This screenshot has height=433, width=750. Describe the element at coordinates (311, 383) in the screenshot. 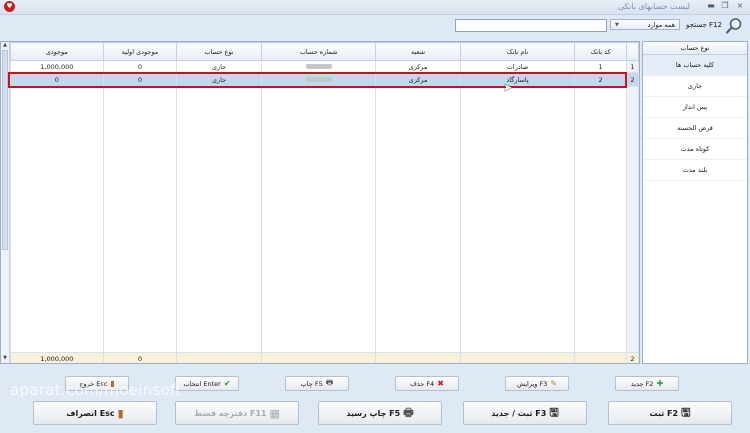

I see `print-label: چاپ F5` at that location.